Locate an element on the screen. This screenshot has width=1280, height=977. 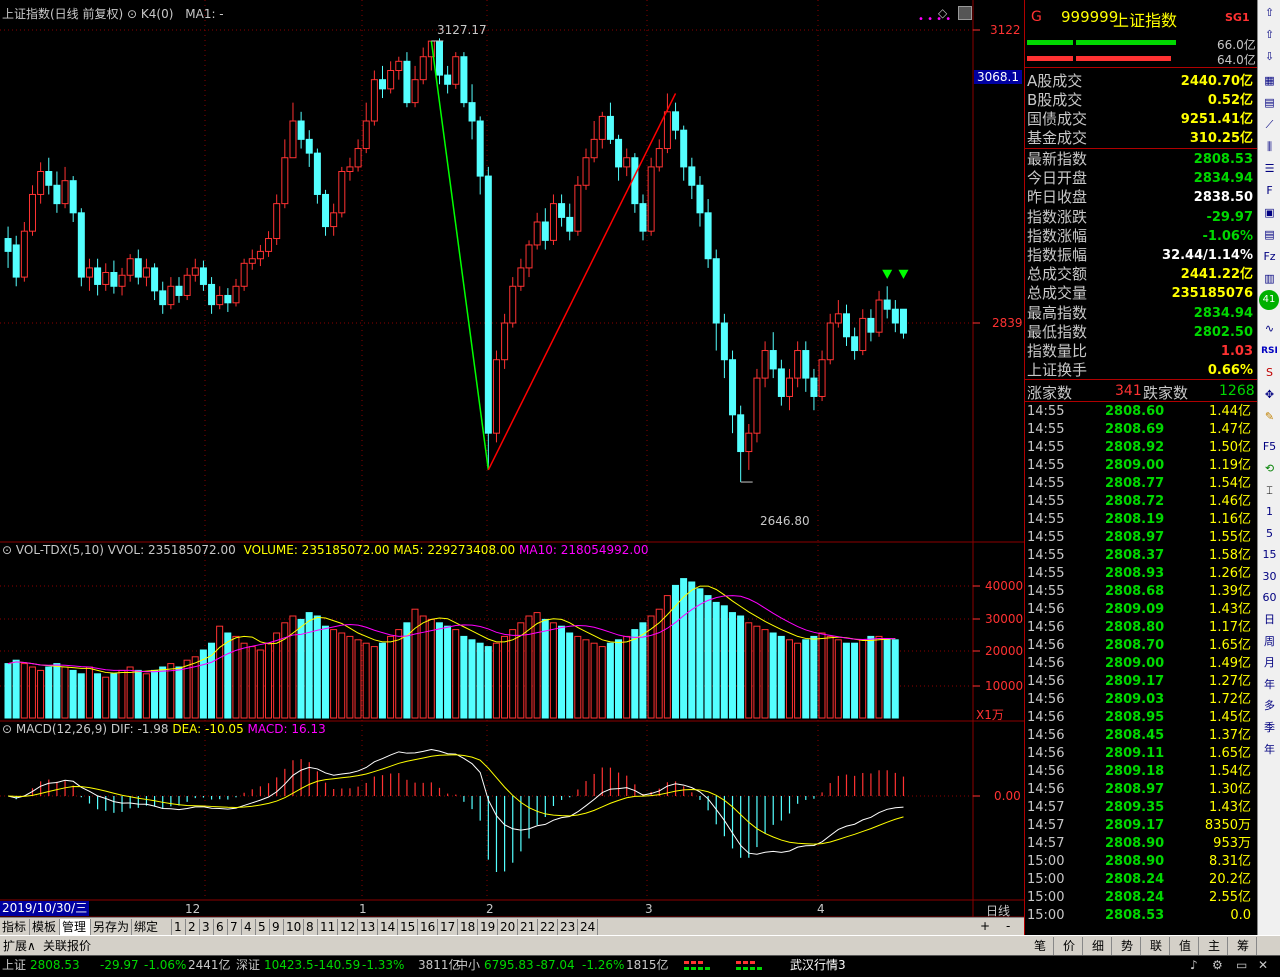
indicator-tab: 8 is located at coordinates (311, 927).